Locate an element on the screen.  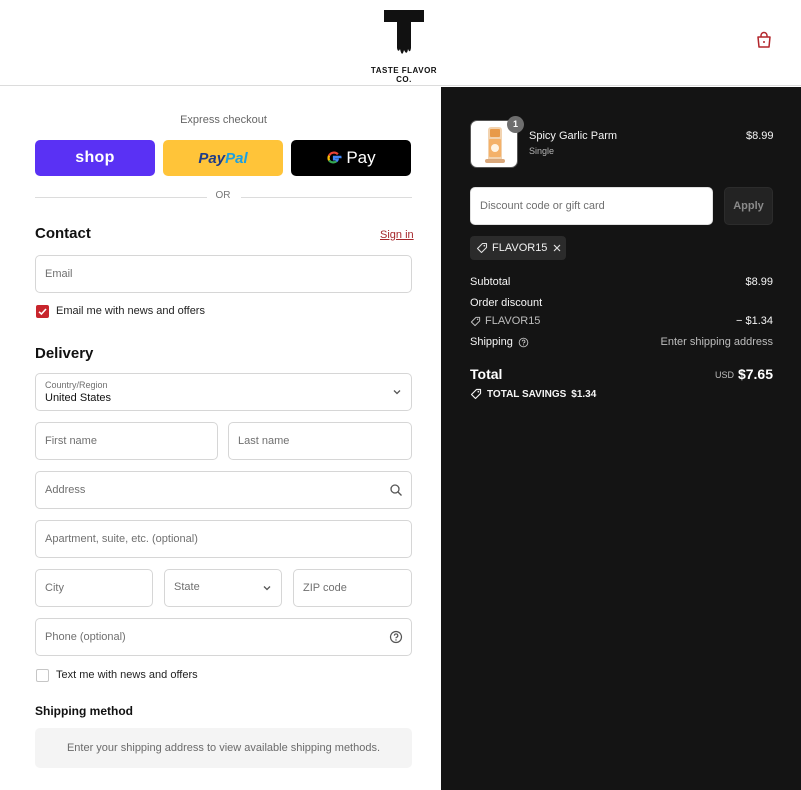
city-field: City is located at coordinates (94, 588).